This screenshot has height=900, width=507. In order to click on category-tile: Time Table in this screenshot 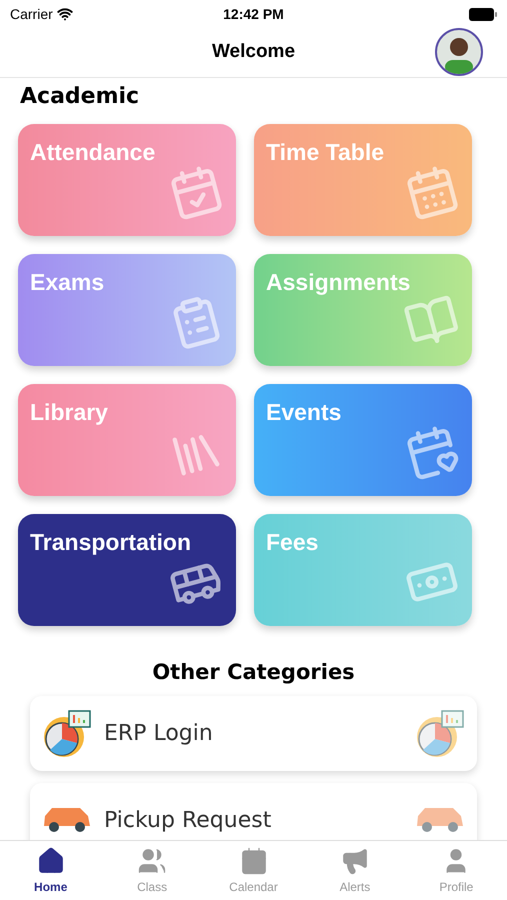, I will do `click(363, 180)`.